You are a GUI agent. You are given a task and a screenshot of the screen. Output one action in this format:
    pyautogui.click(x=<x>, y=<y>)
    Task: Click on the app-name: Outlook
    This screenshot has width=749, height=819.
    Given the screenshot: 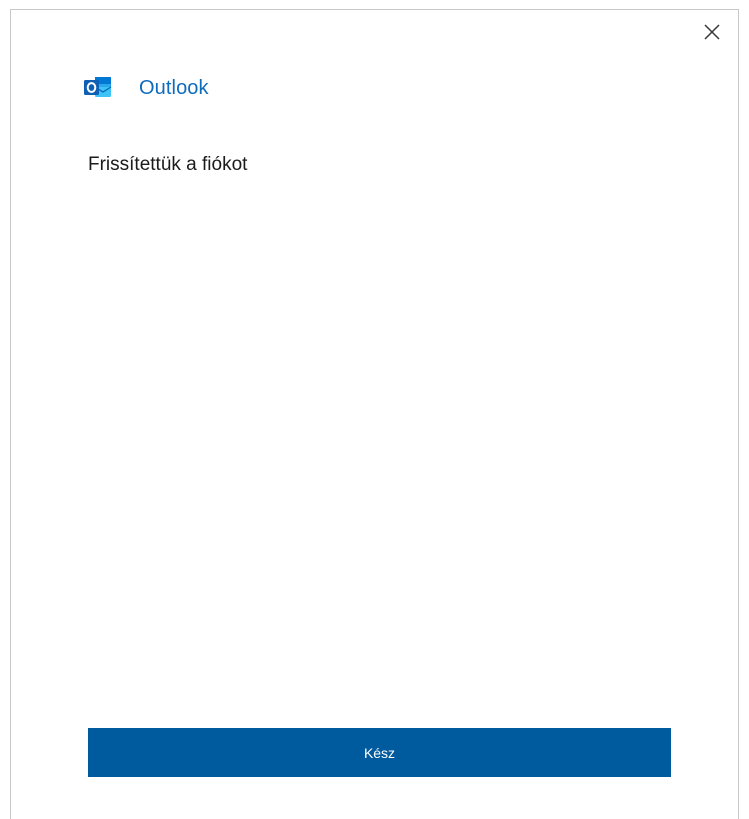 What is the action you would take?
    pyautogui.click(x=174, y=87)
    